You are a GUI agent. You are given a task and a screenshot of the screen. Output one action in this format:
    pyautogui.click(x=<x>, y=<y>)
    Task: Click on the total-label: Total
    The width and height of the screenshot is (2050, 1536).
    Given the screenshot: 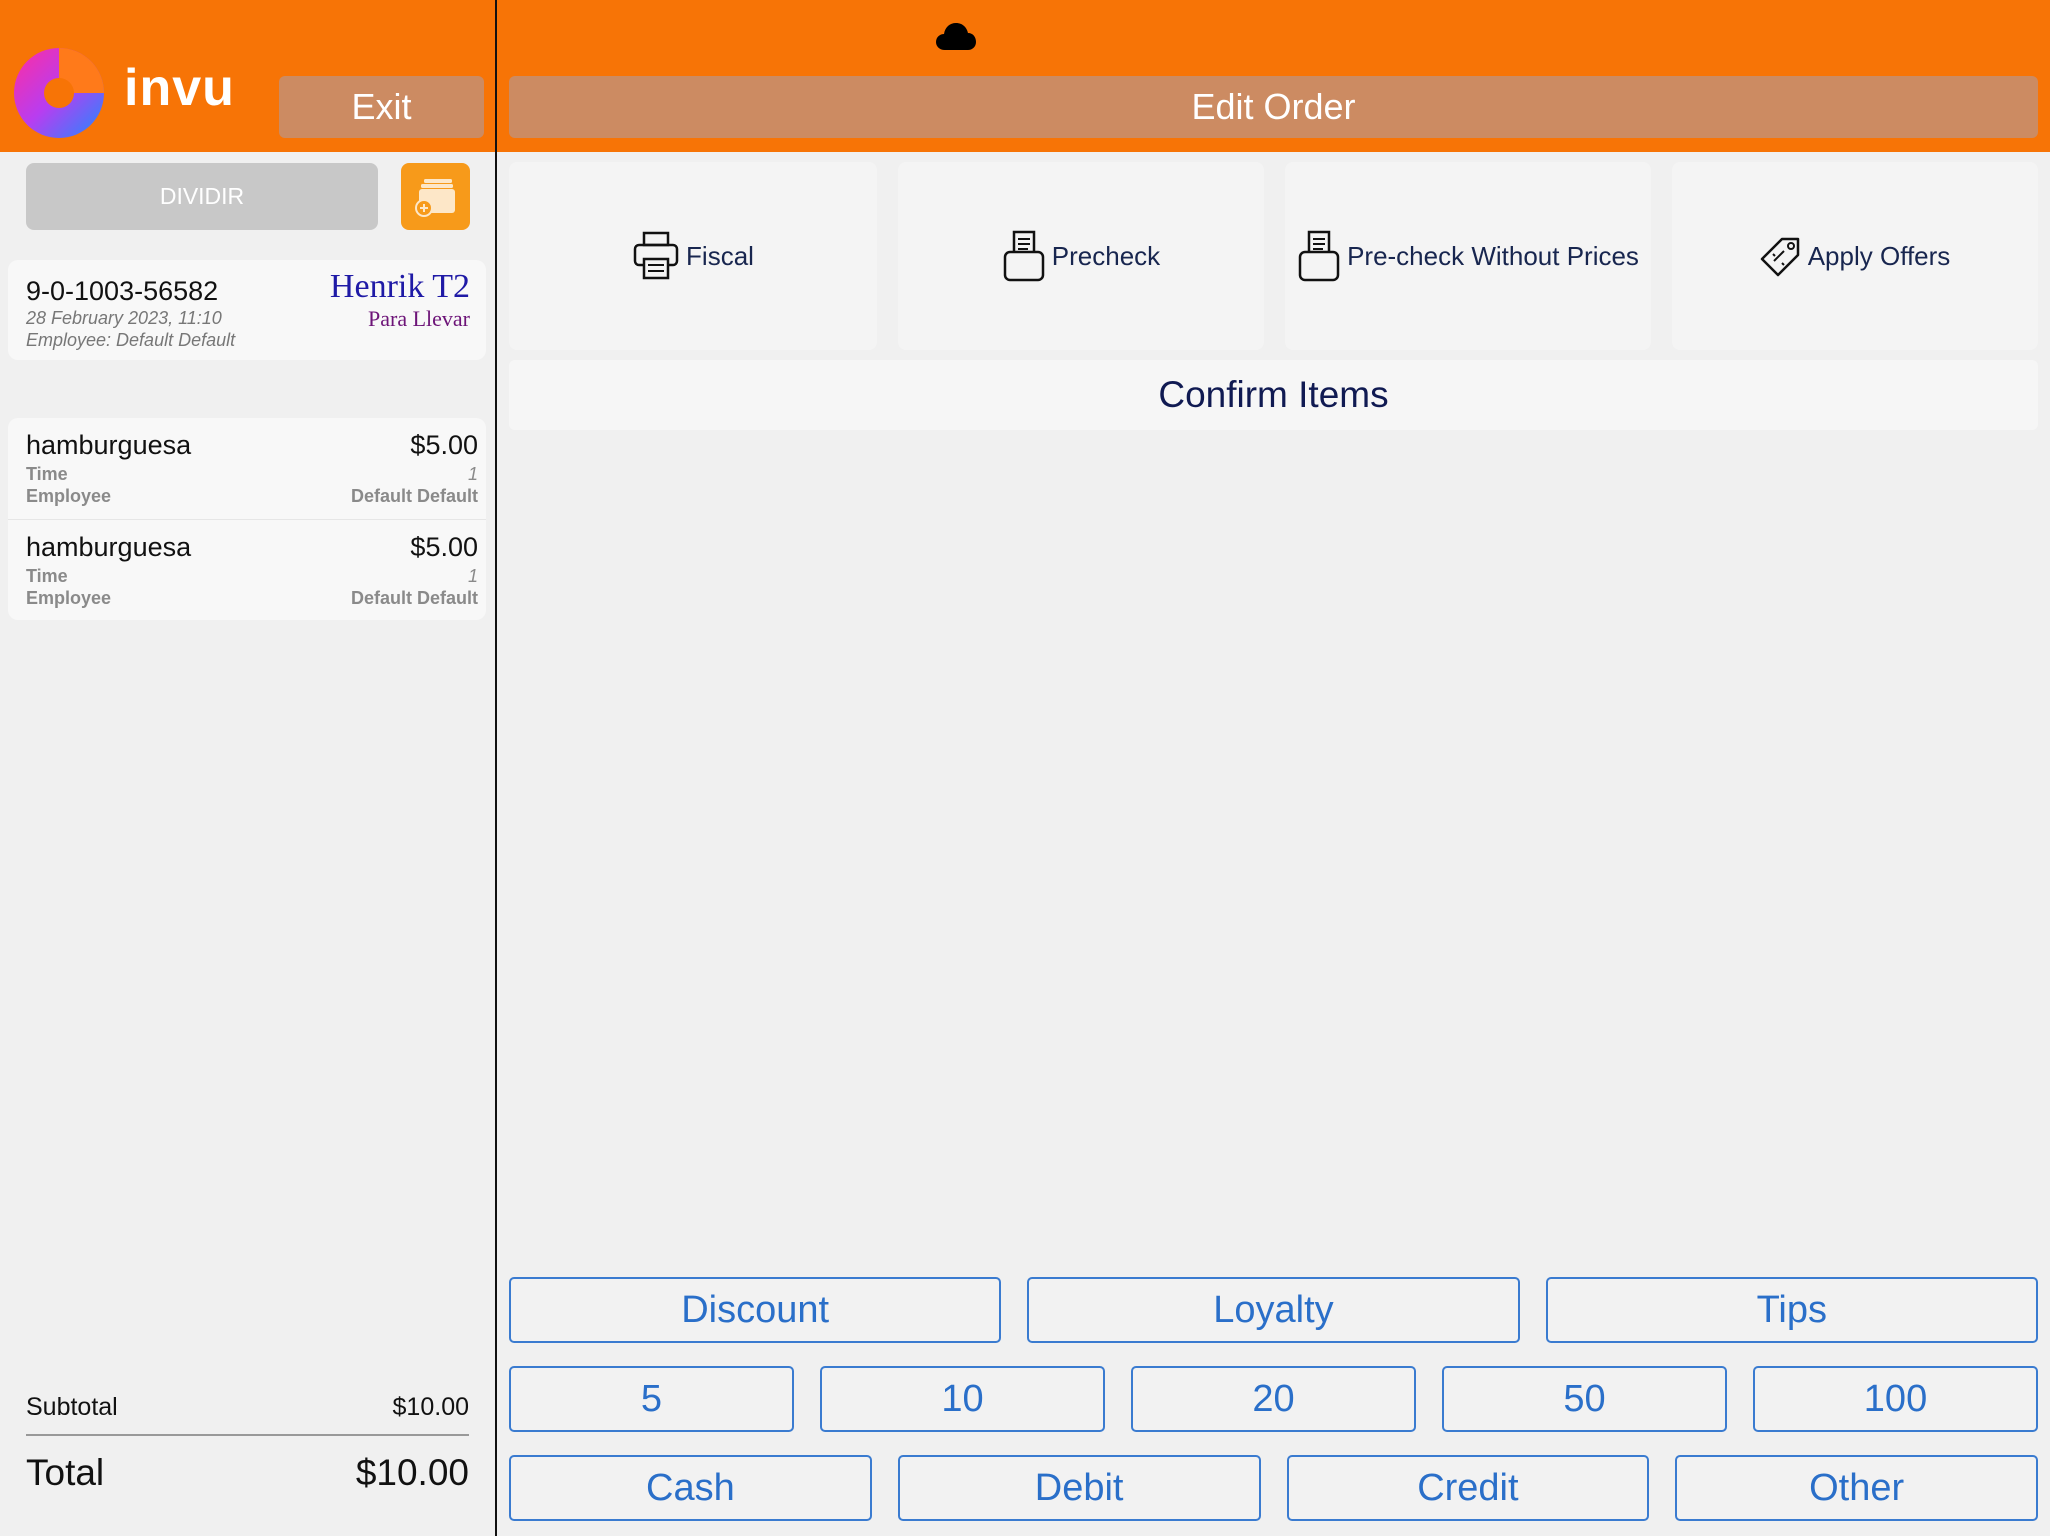 What is the action you would take?
    pyautogui.click(x=65, y=1472)
    